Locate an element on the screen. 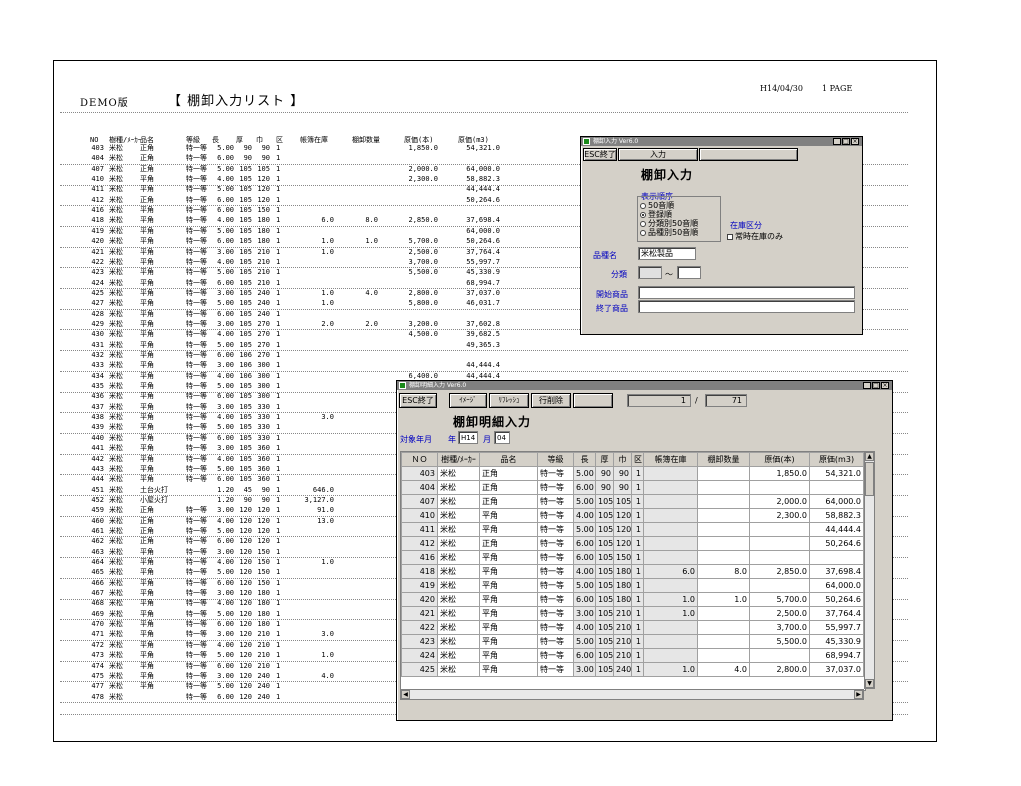 This screenshot has height=786, width=1021. grid-cell: 45,330.9 is located at coordinates (836, 641).